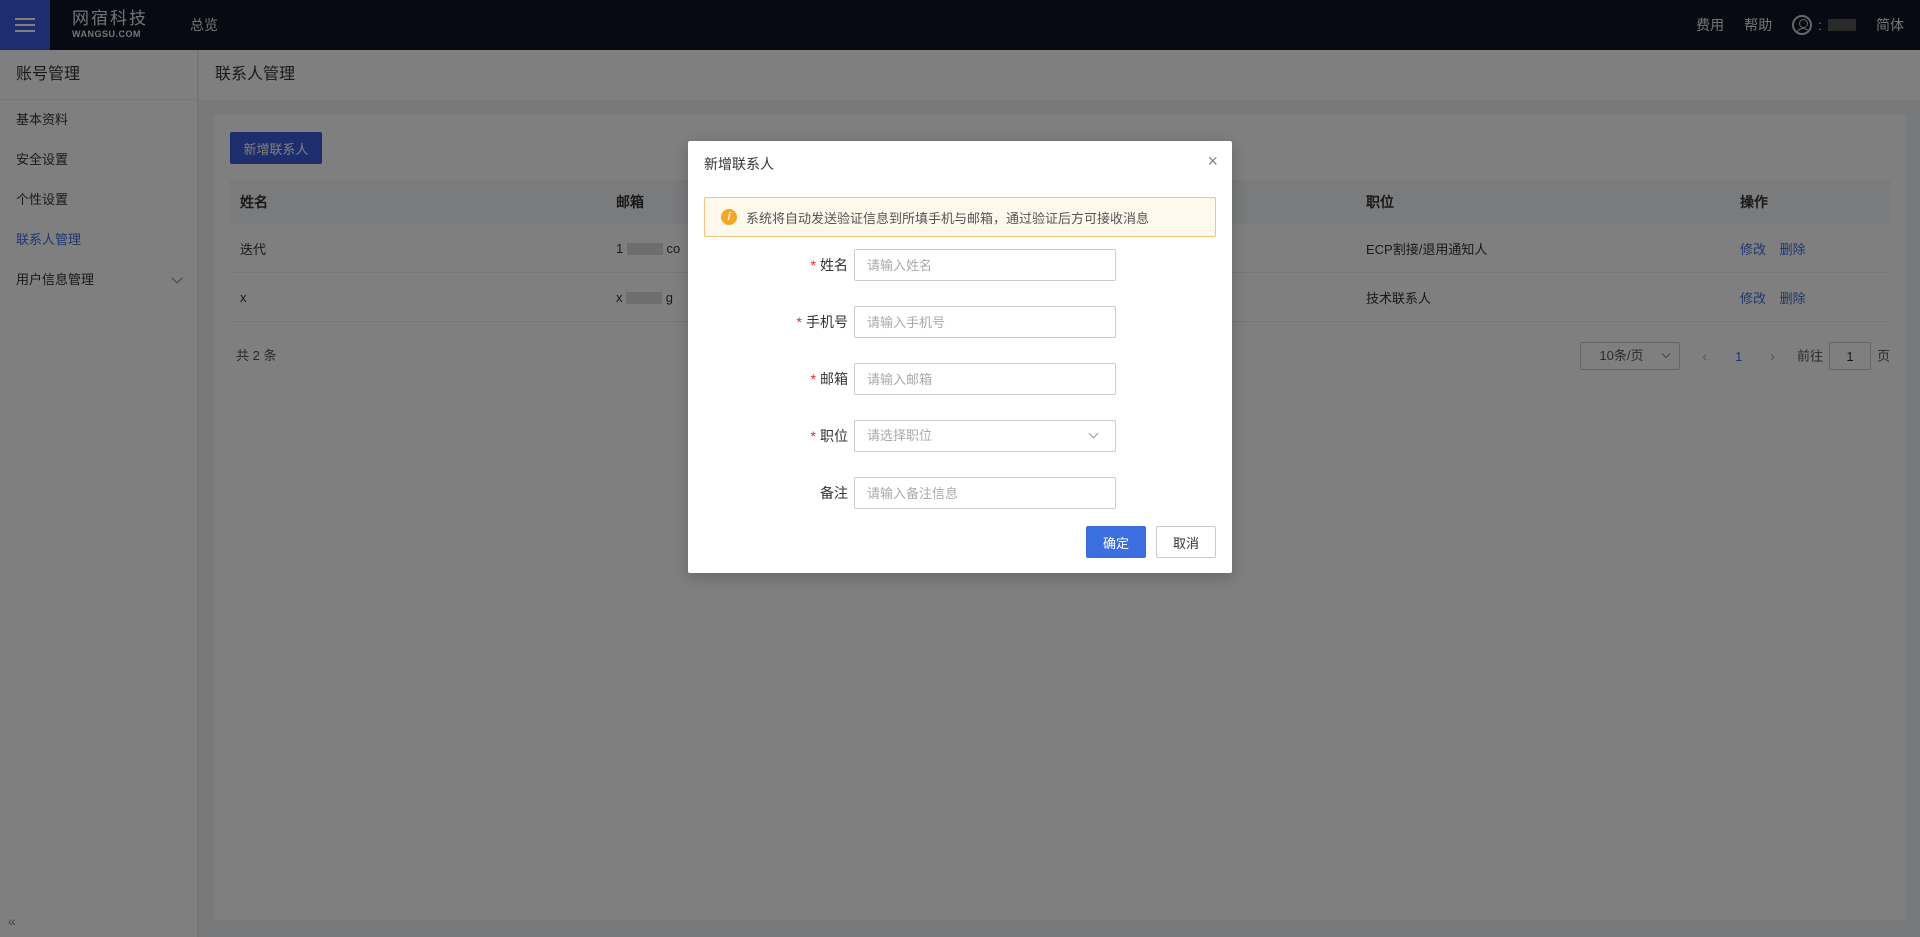 This screenshot has width=1920, height=937. I want to click on dialog-title: 新增联系人, so click(739, 164).